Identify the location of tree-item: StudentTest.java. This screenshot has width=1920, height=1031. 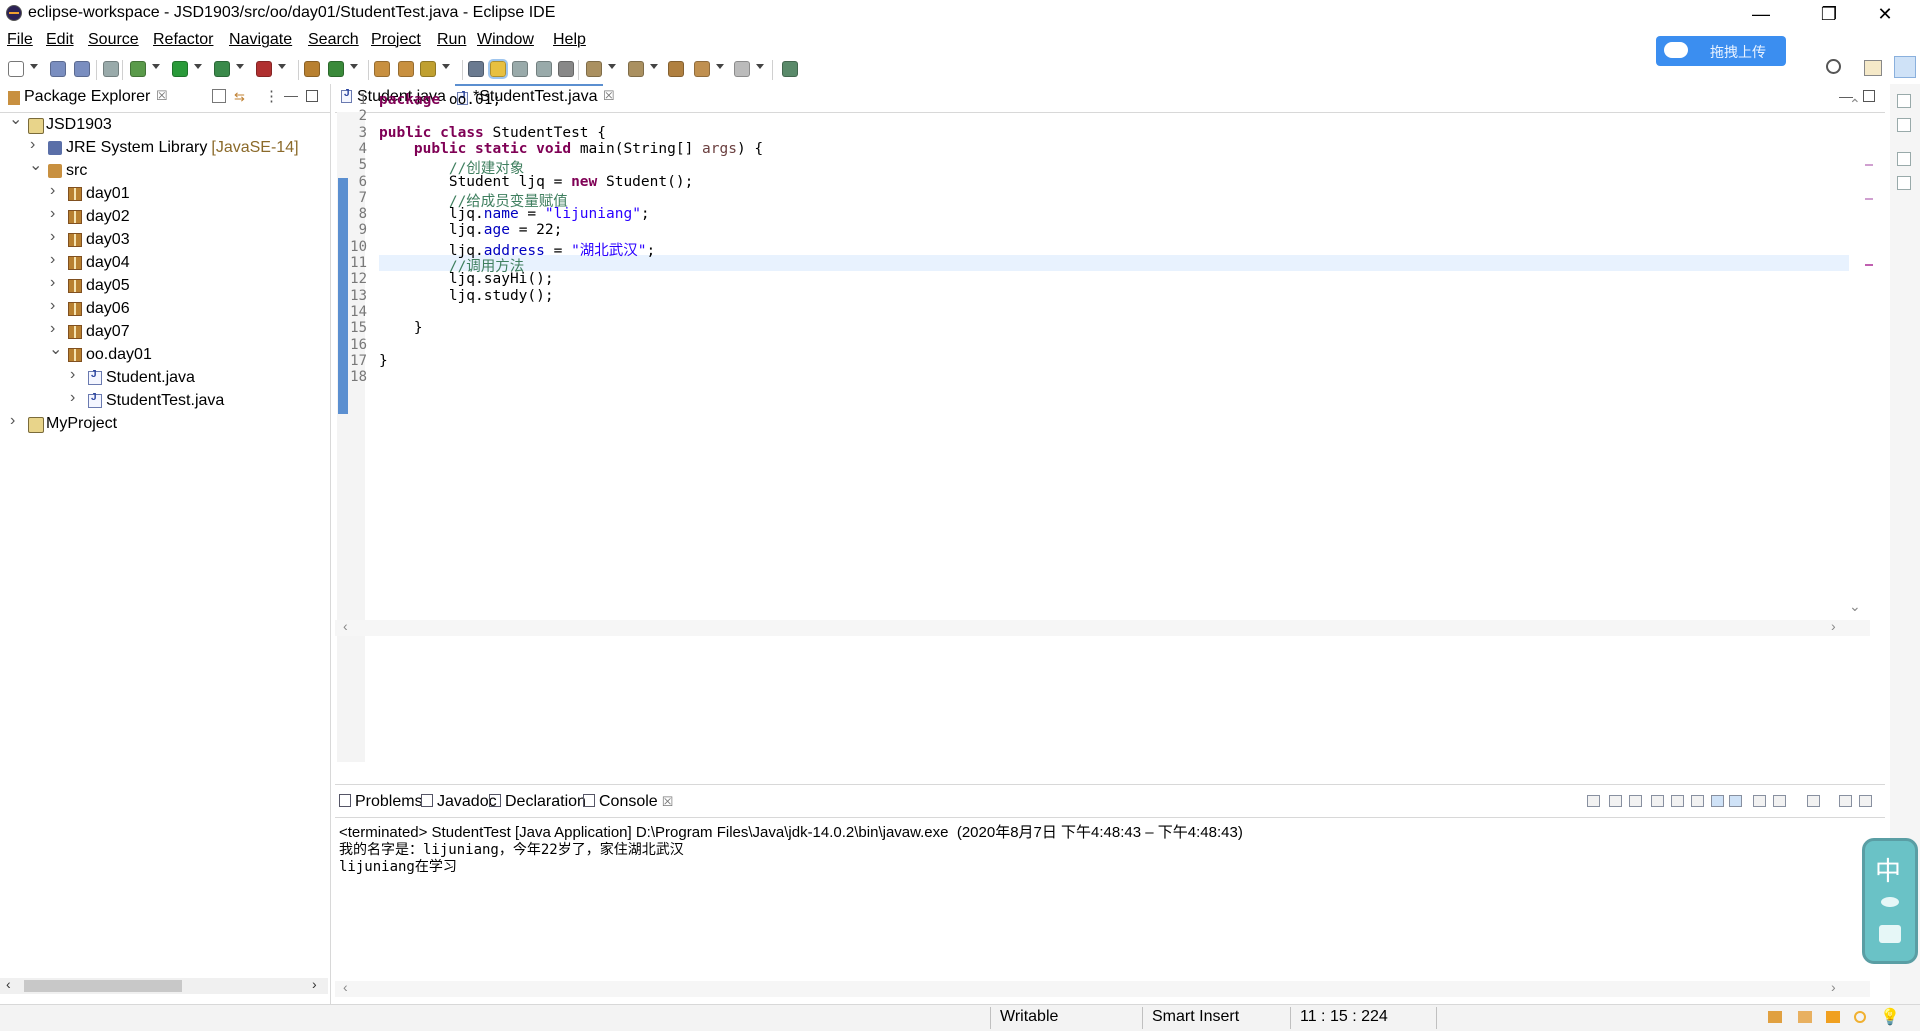
(164, 401).